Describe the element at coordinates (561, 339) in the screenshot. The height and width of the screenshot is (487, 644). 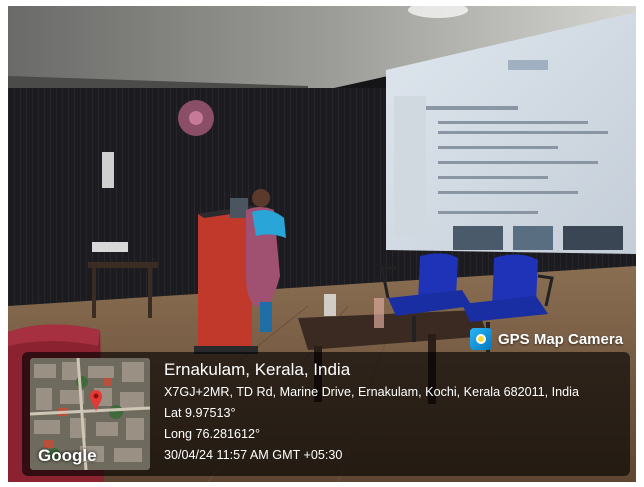
I see `gps-map-camera-label: GPS Map Camera` at that location.